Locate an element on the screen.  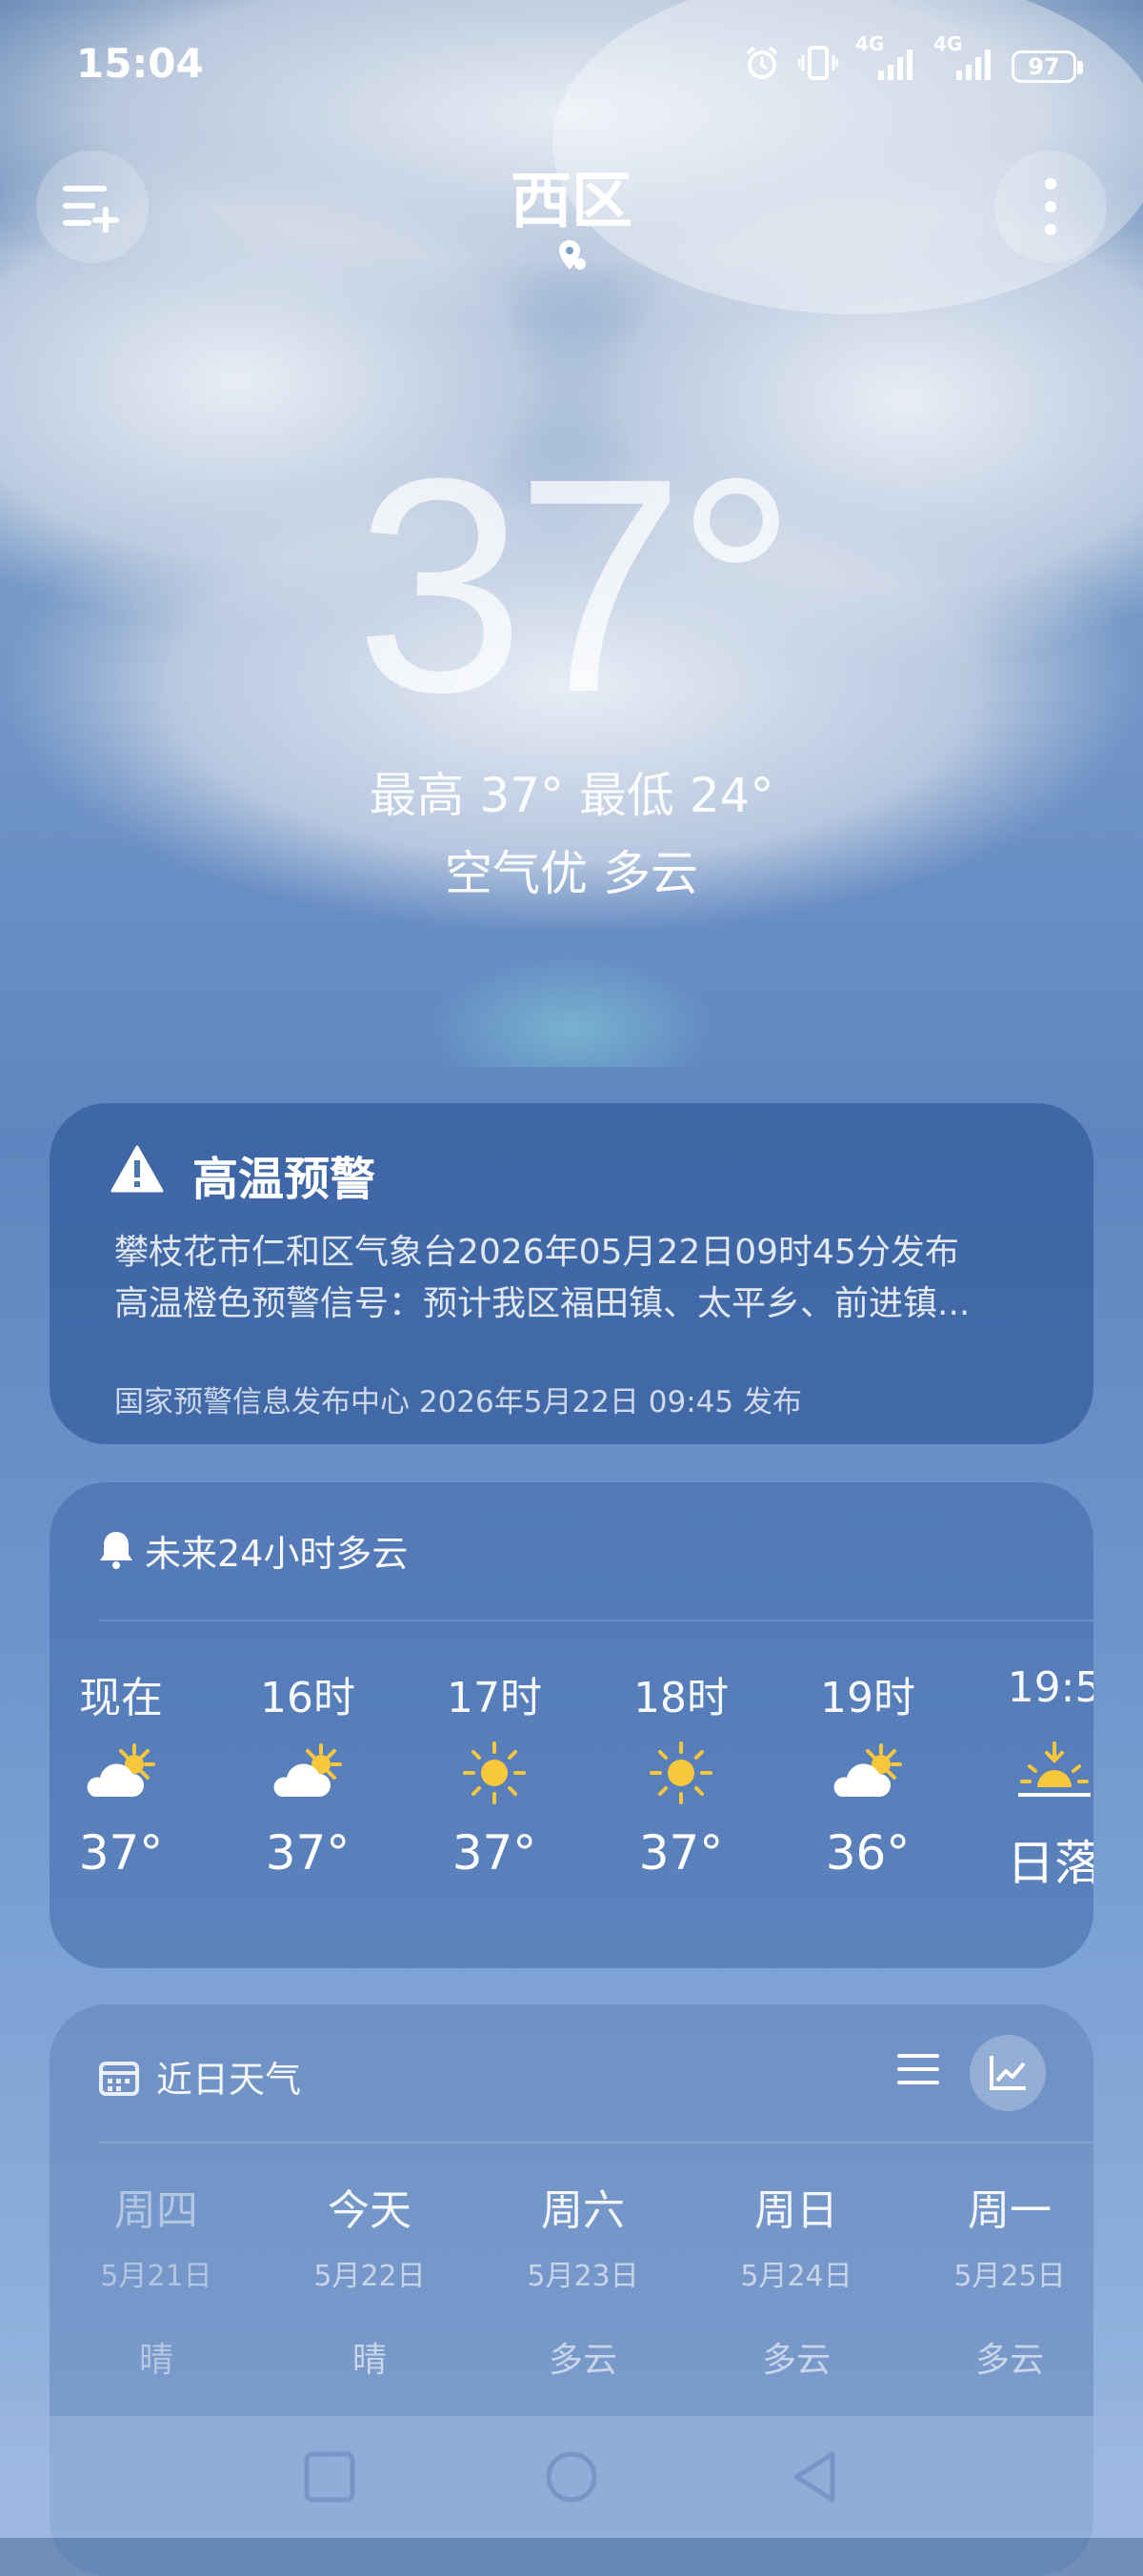
day-name: 今天 is located at coordinates (369, 2210).